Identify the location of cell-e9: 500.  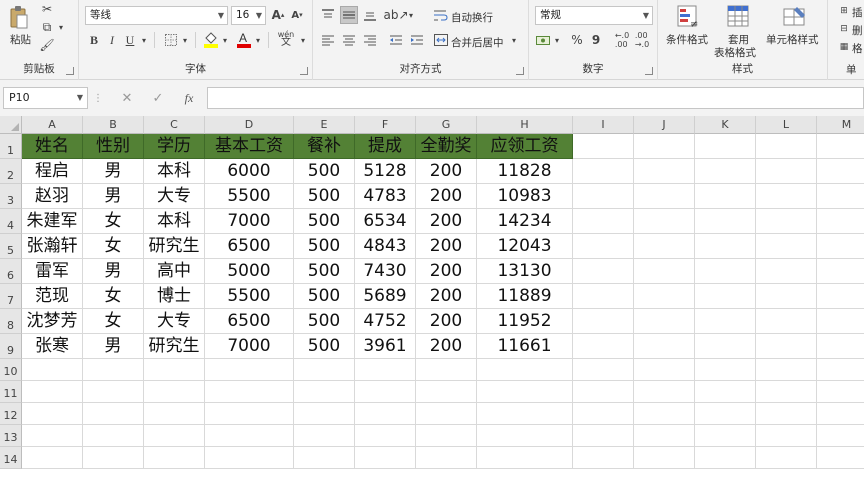
(324, 346).